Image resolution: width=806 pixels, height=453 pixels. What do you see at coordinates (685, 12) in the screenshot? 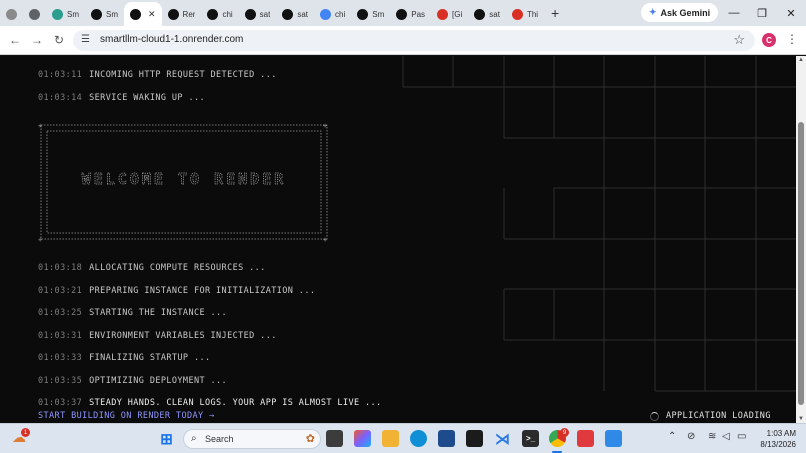
I see `ask-gemini-label: Ask Gemini` at bounding box center [685, 12].